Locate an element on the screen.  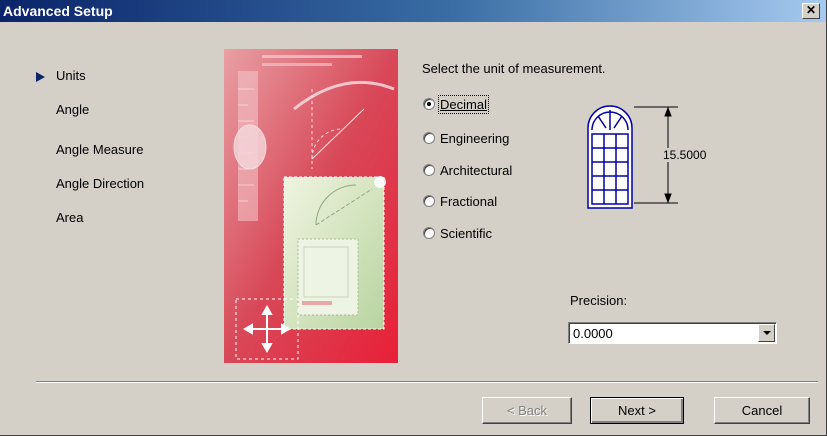
chevron-down-icon is located at coordinates (766, 333).